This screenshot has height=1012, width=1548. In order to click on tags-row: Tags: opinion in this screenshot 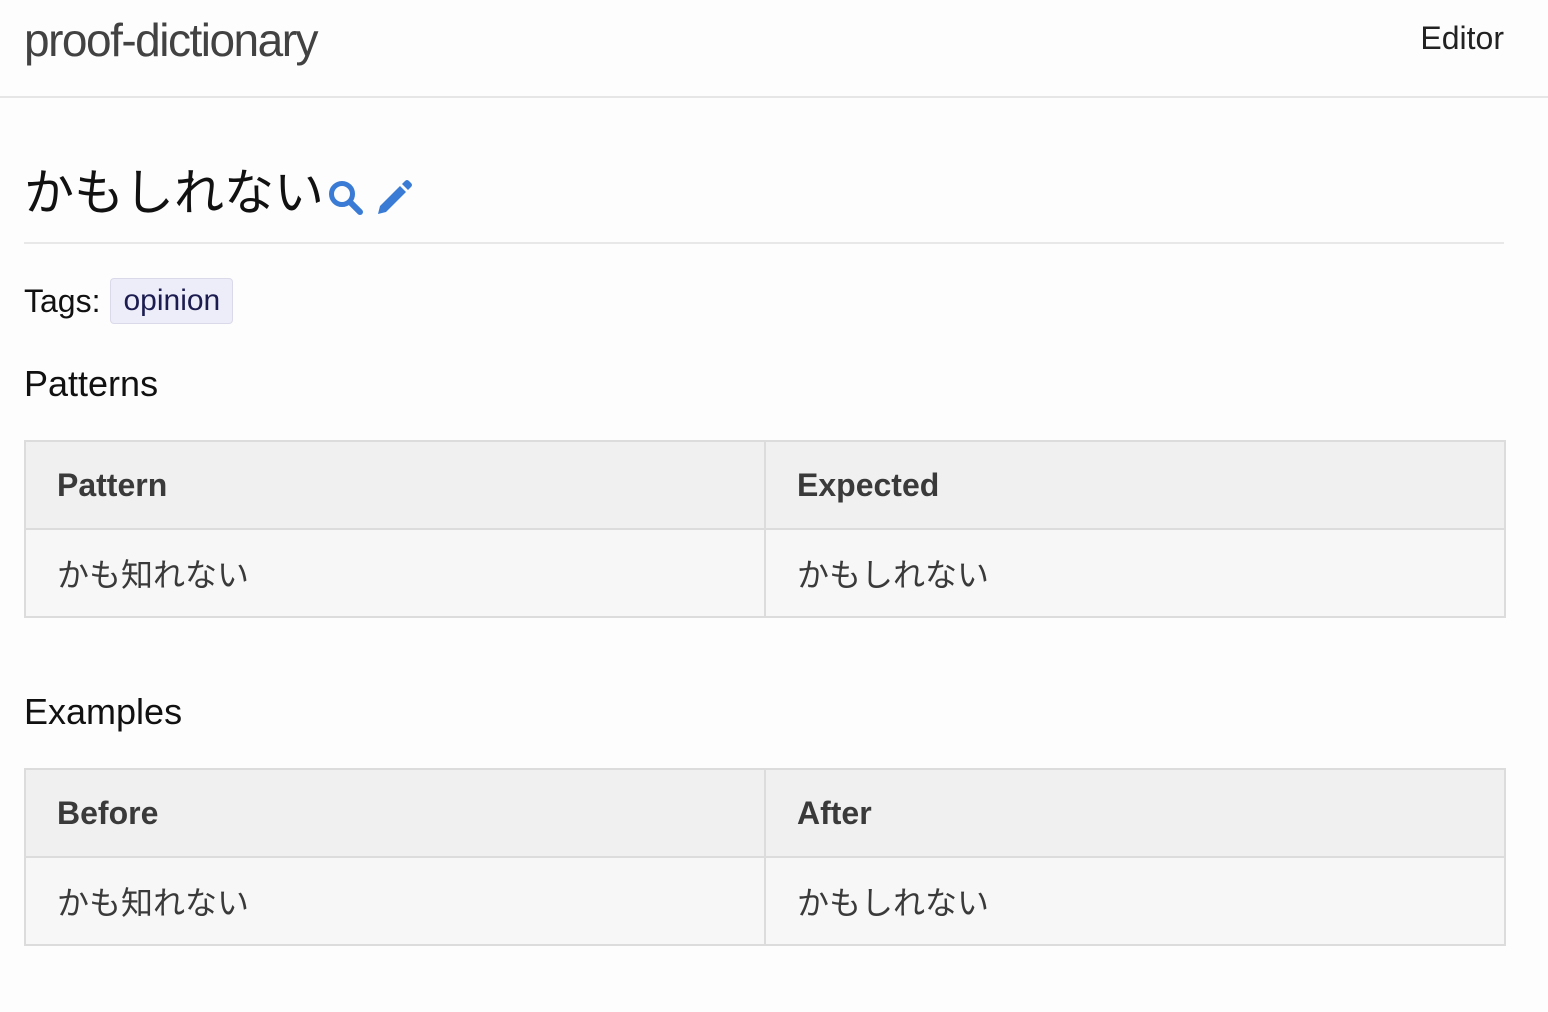, I will do `click(129, 301)`.